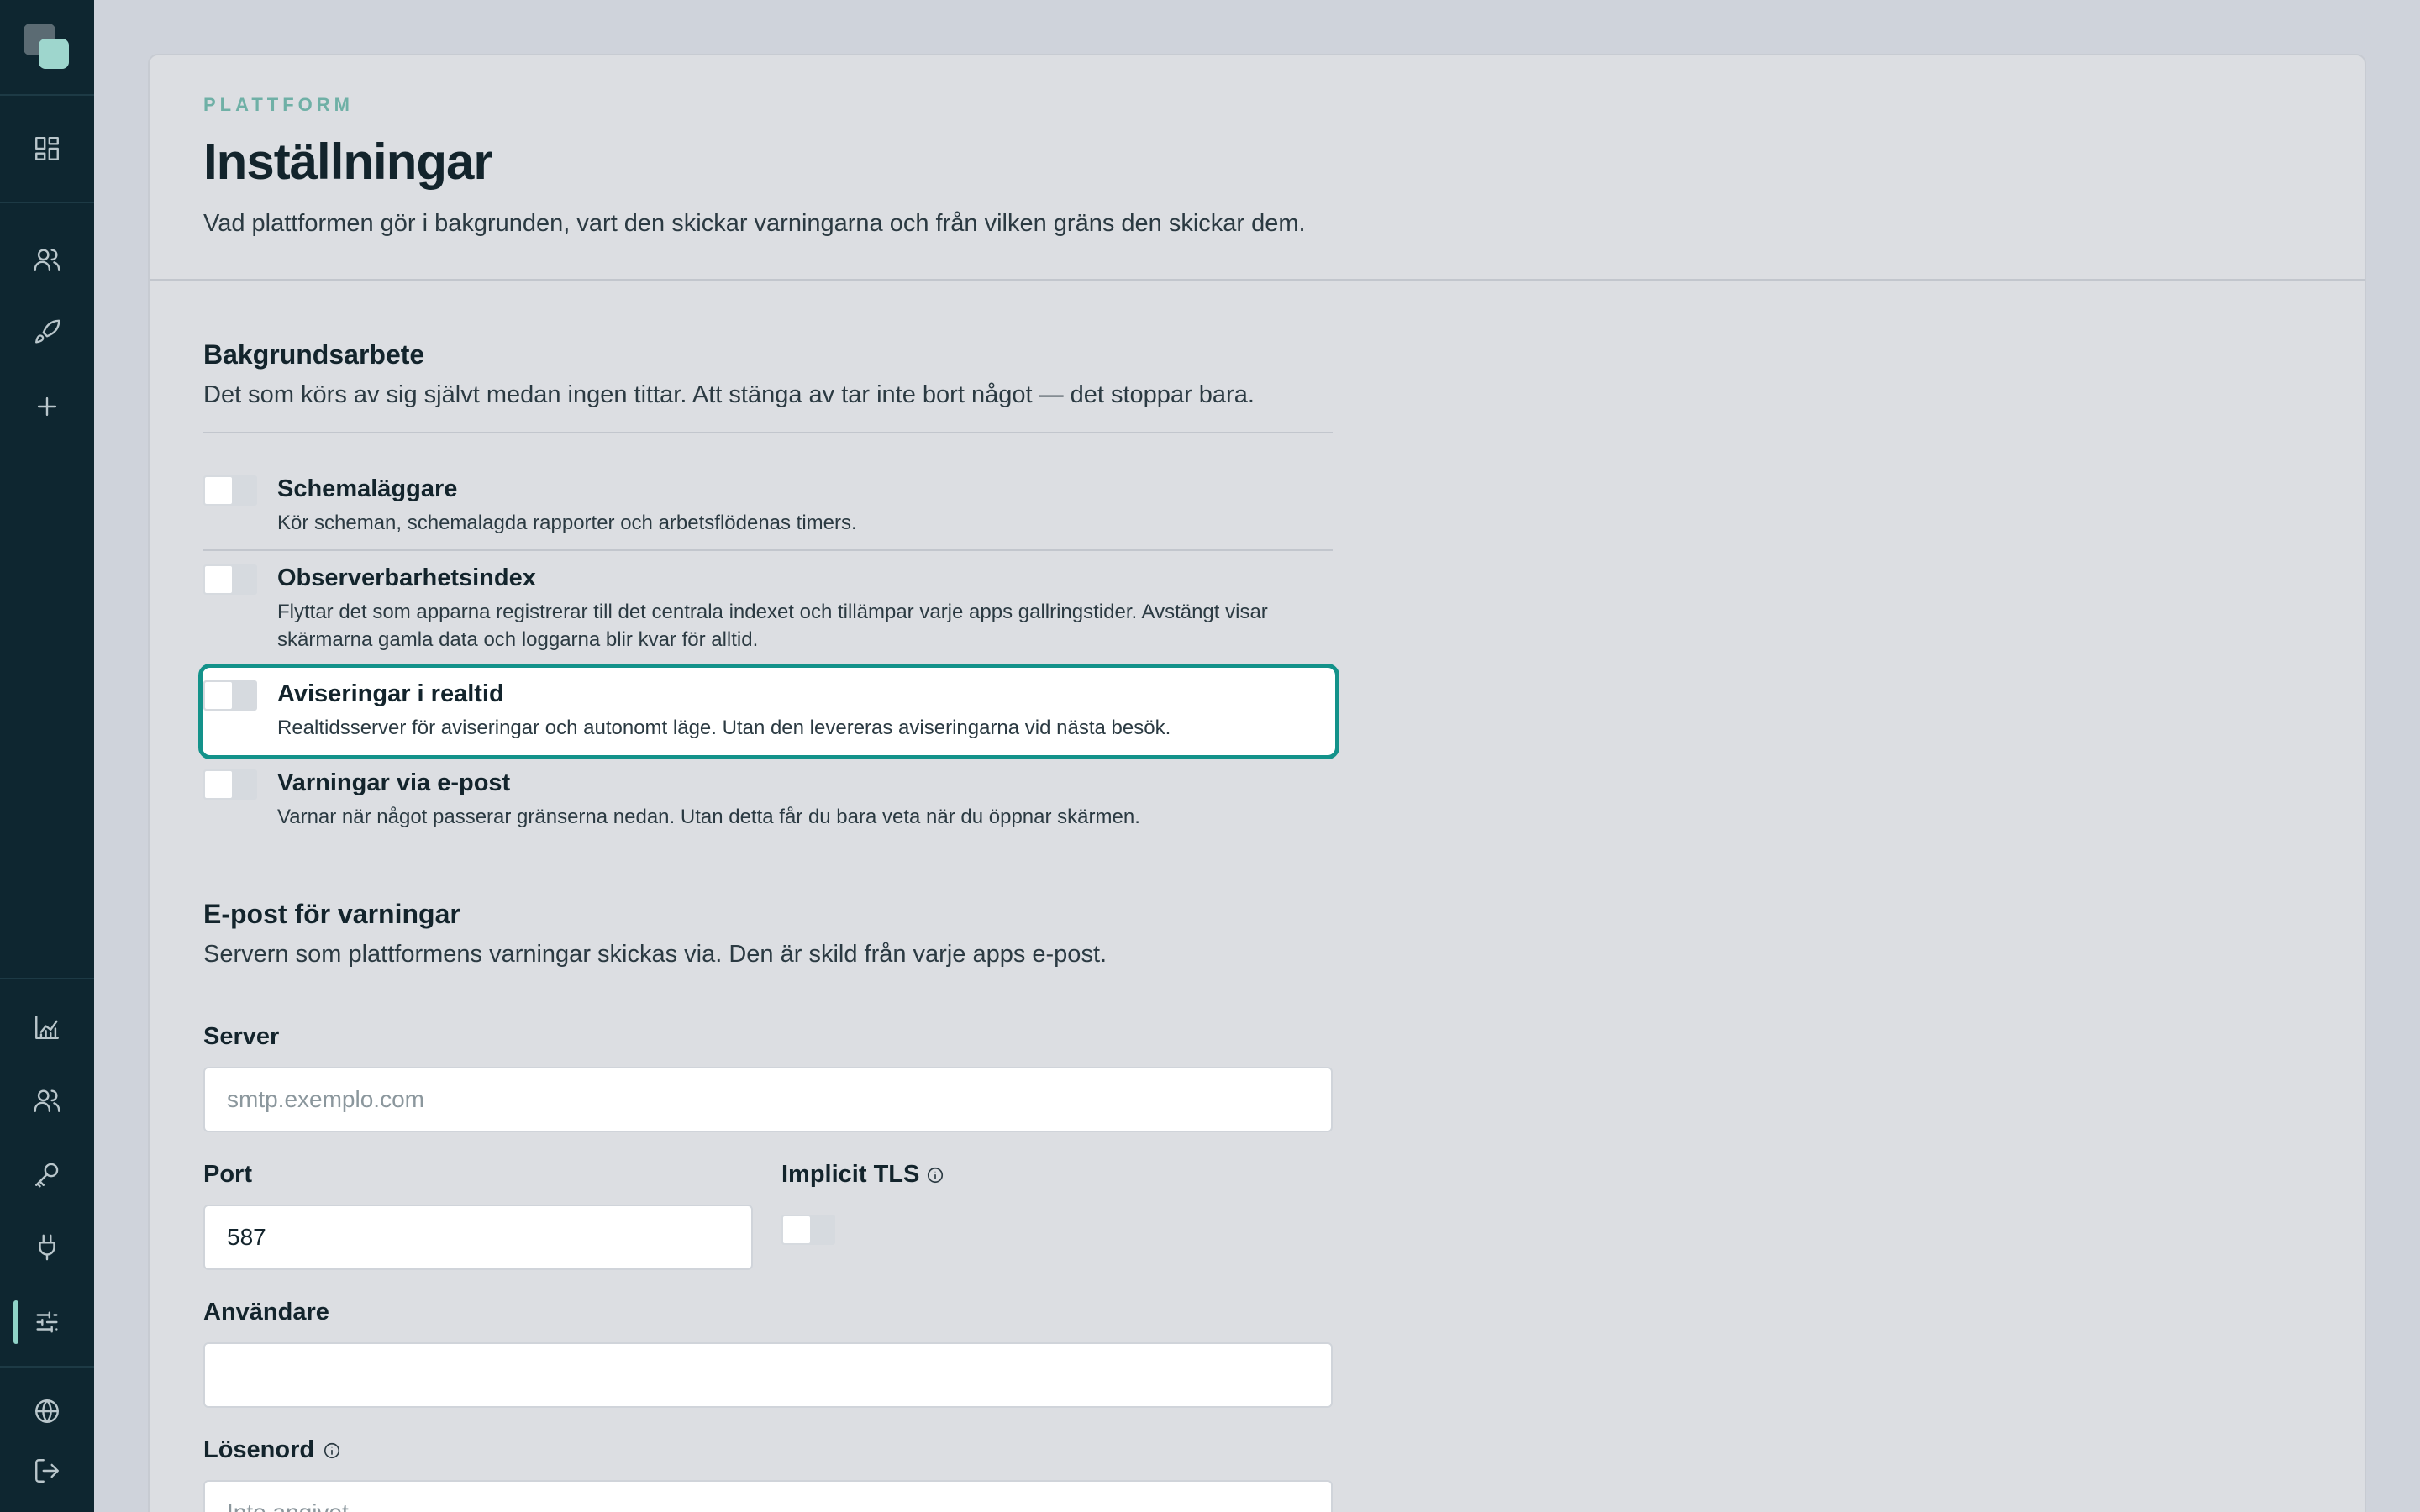 The image size is (2420, 1512). I want to click on key-icon, so click(47, 1174).